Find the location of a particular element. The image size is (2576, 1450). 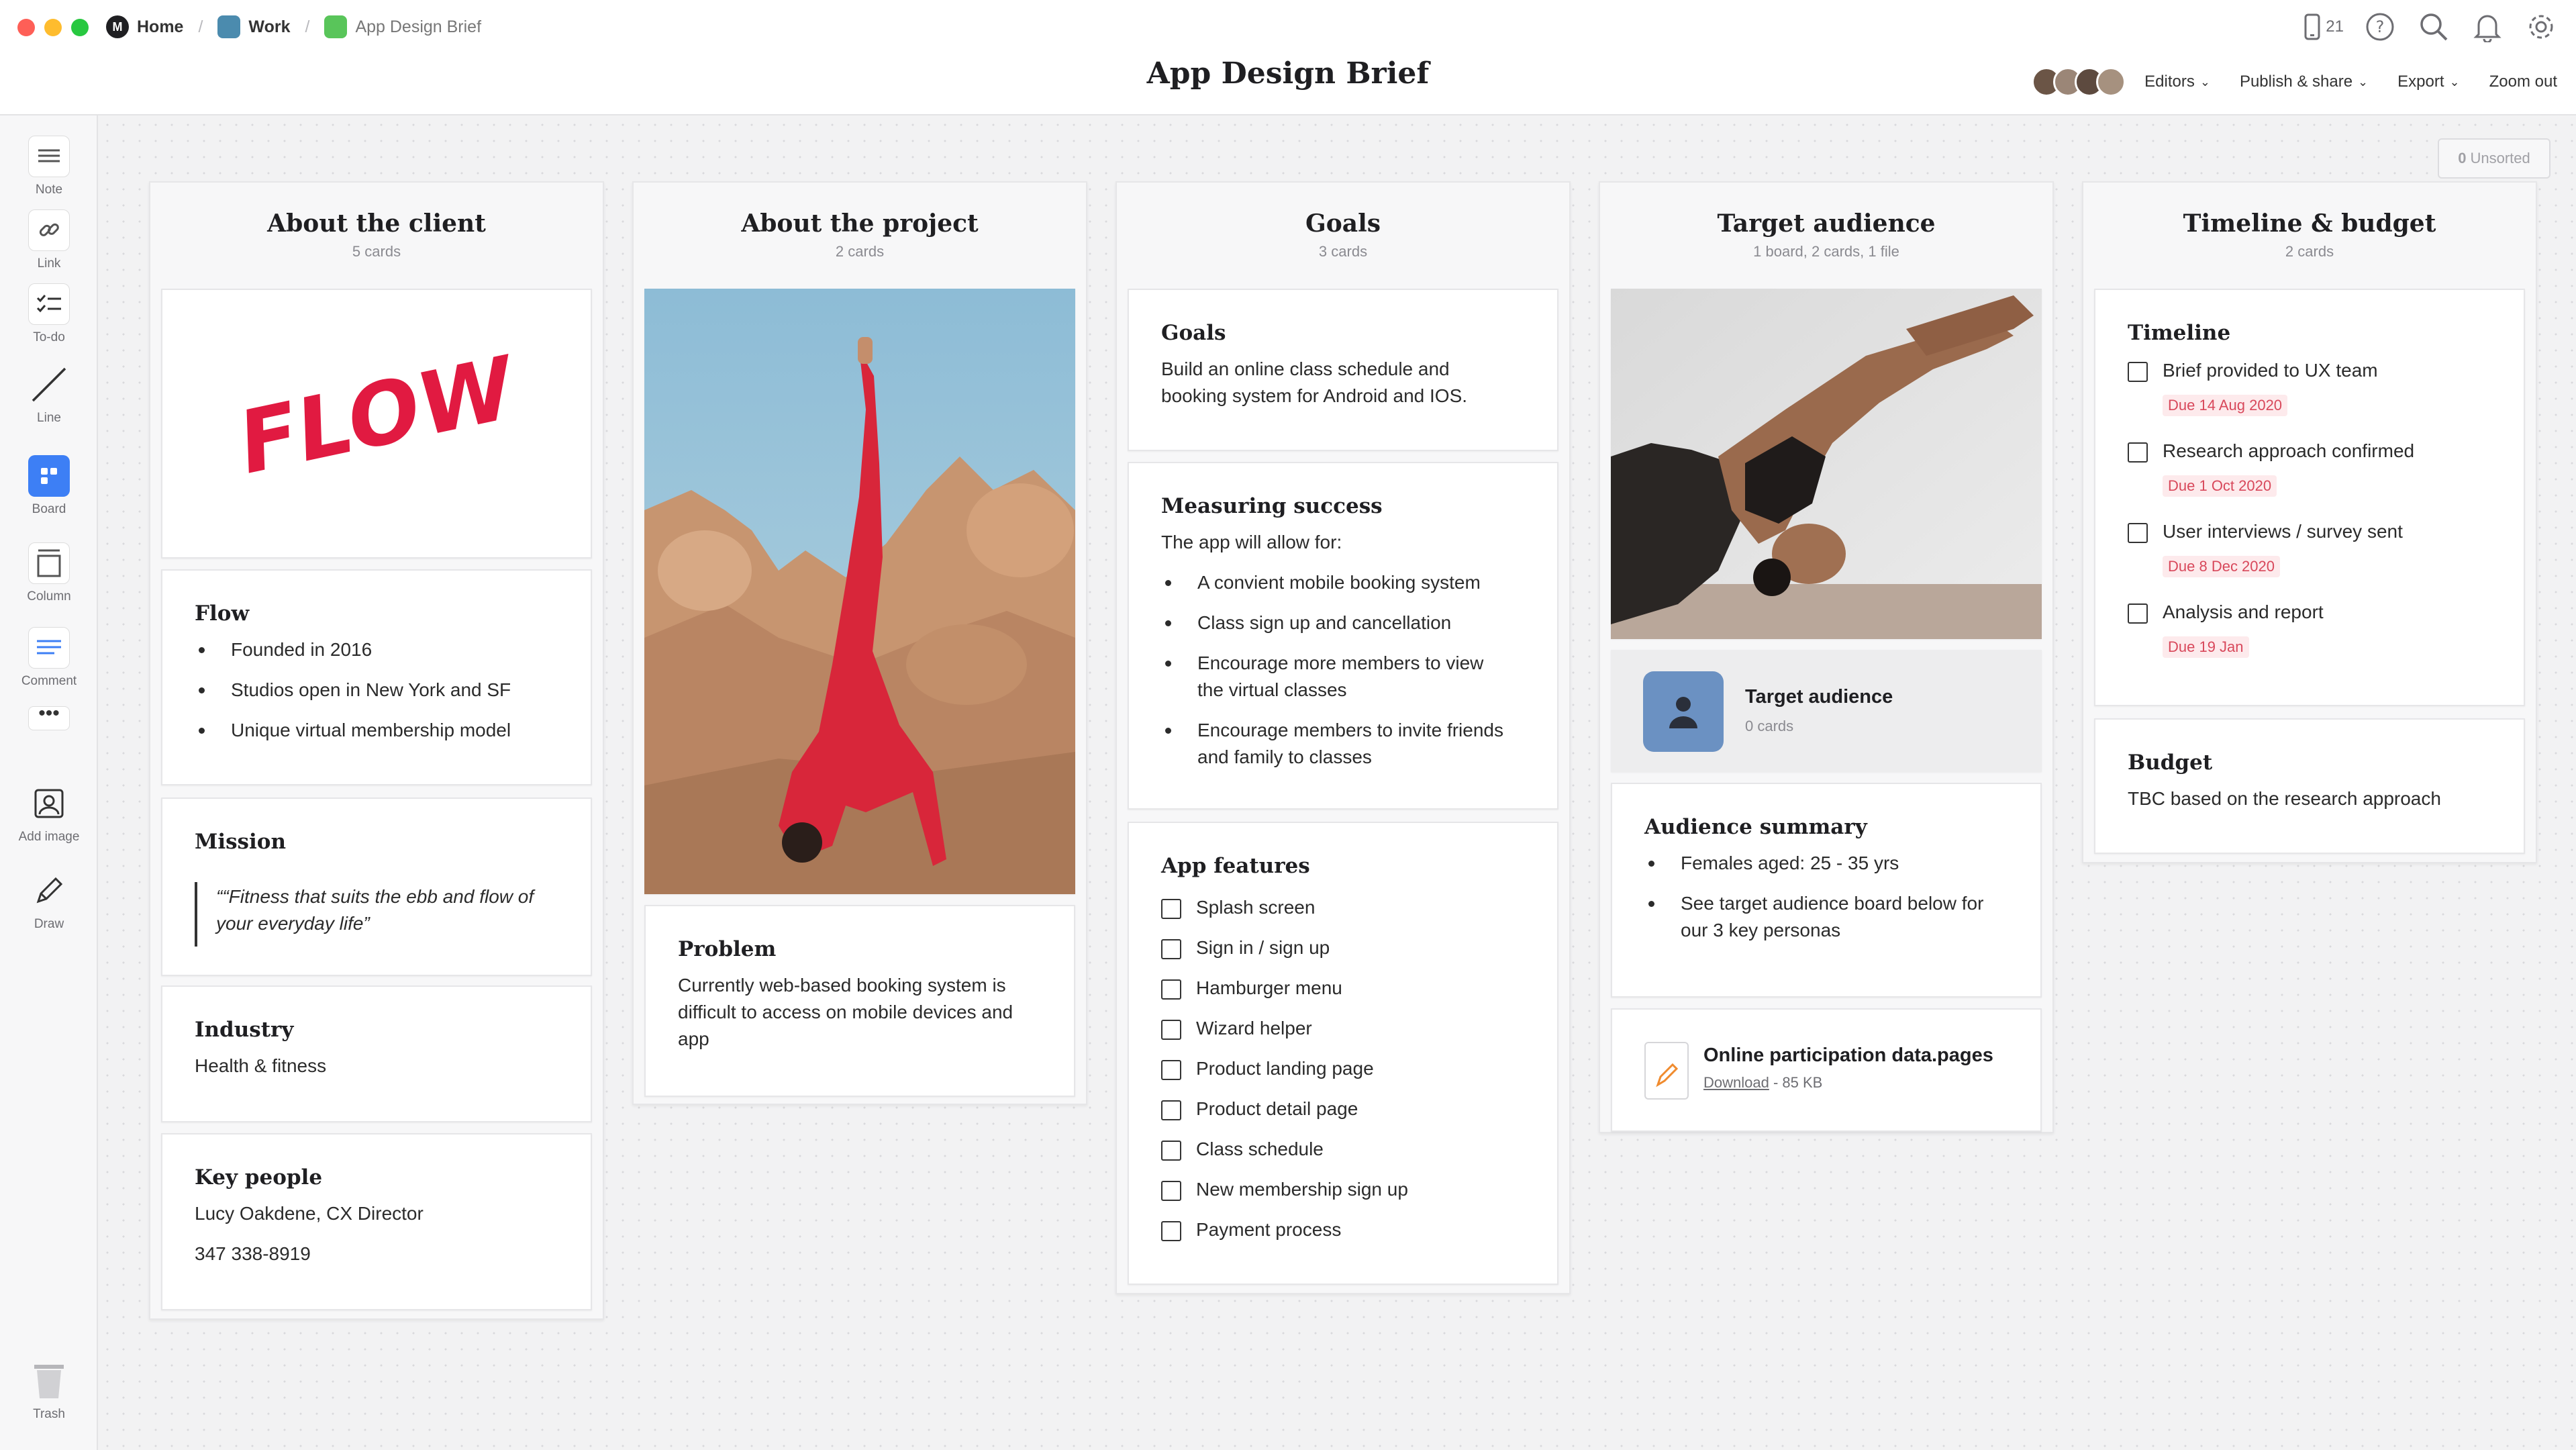

add-image-icon is located at coordinates (49, 803).